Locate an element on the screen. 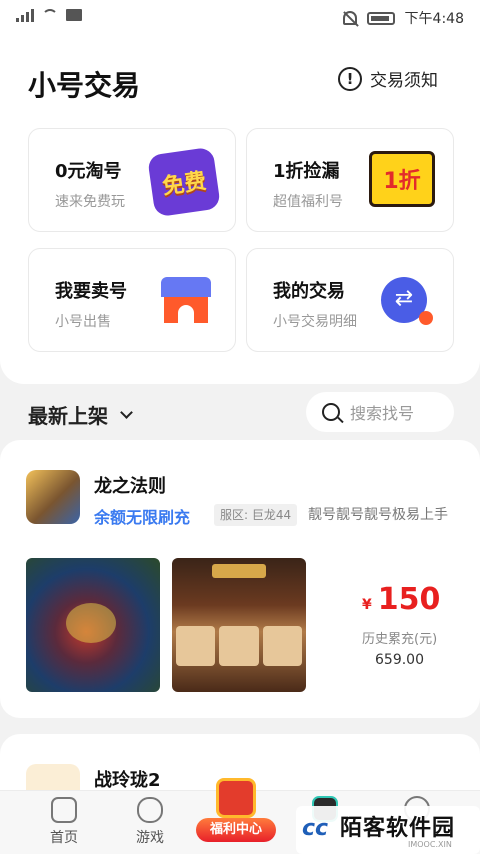 The width and height of the screenshot is (480, 854). search-placeholder: 搜索找号 is located at coordinates (382, 413).